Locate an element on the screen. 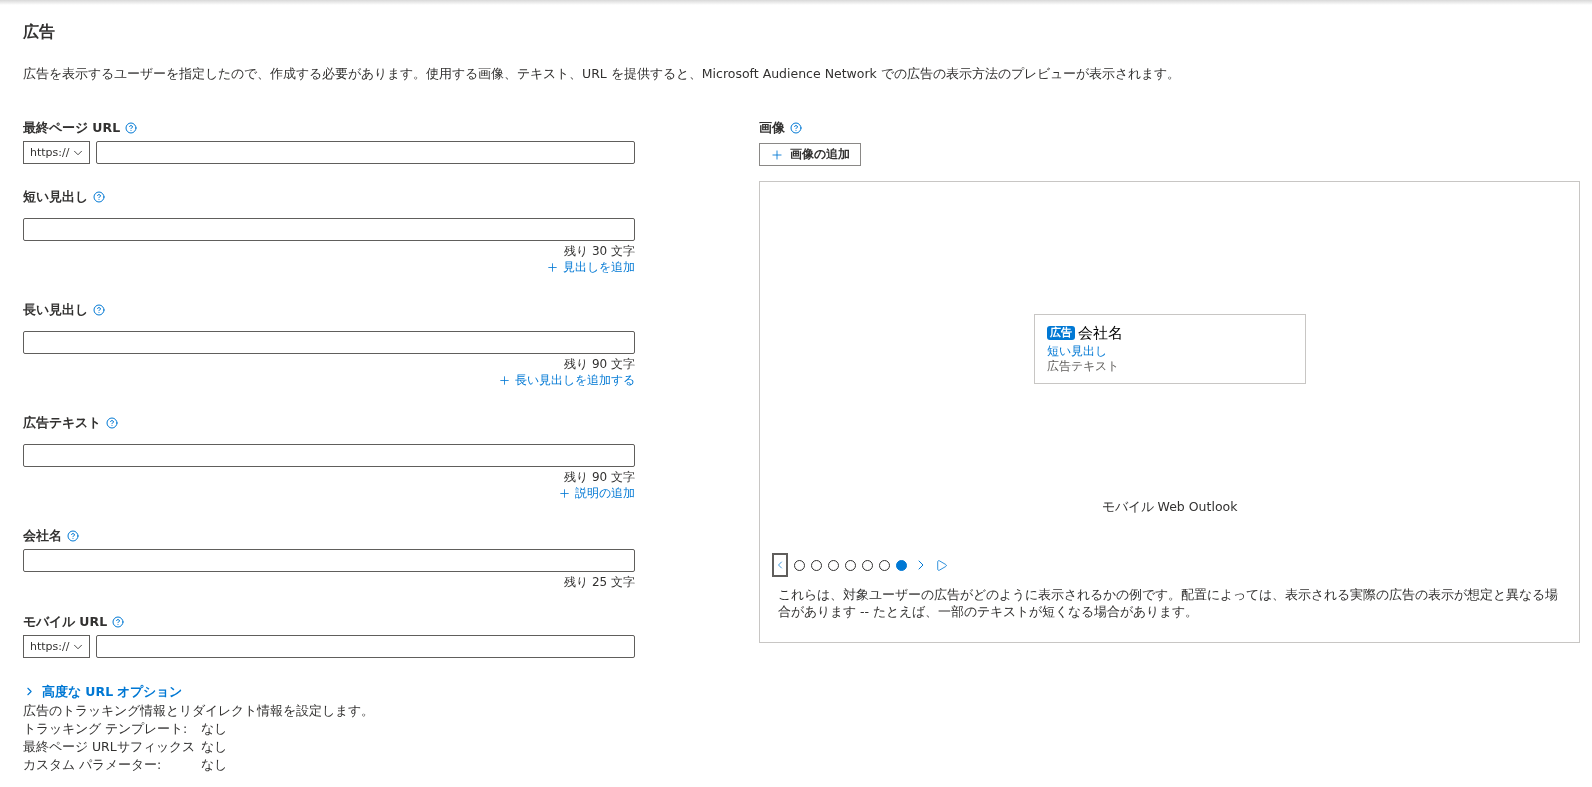  play-icon is located at coordinates (941, 565).